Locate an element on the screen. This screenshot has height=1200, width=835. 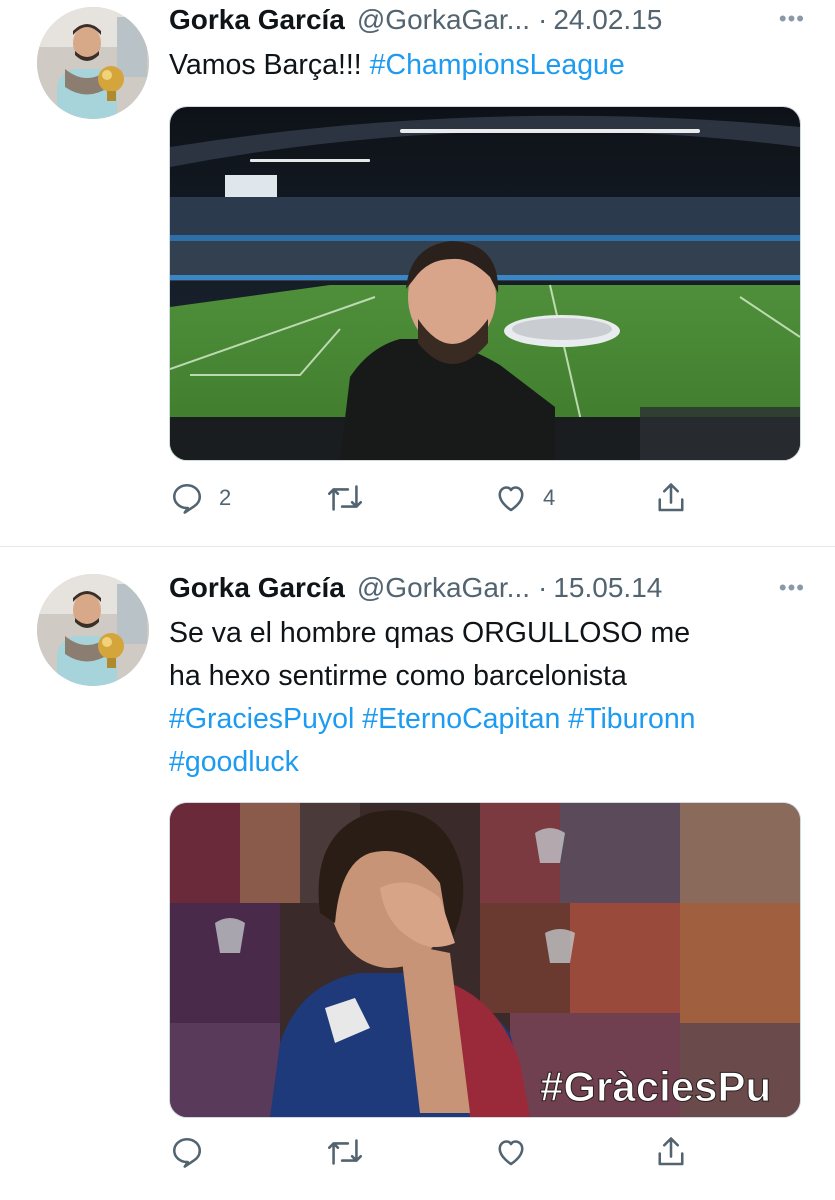
reply-count: 2 is located at coordinates (225, 497).